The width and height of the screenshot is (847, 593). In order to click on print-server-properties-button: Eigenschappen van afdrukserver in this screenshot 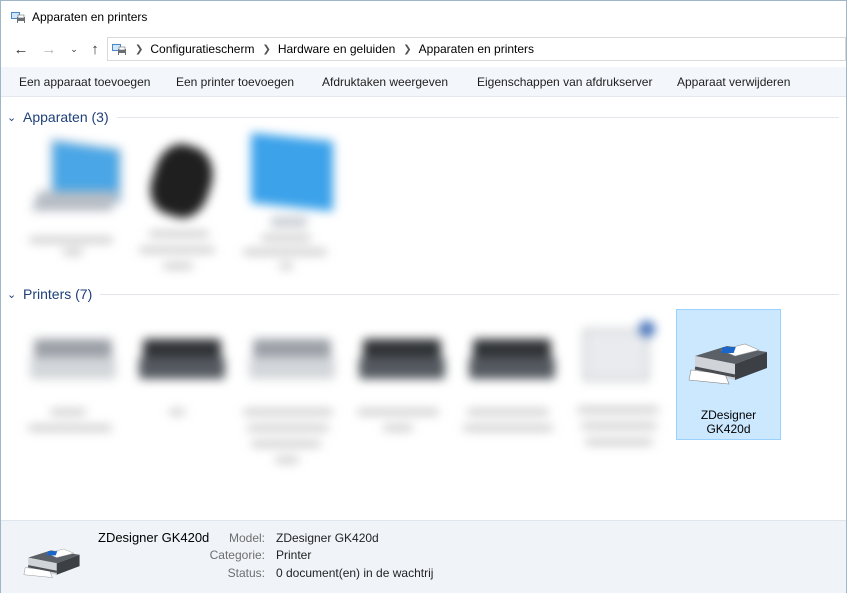, I will do `click(564, 82)`.